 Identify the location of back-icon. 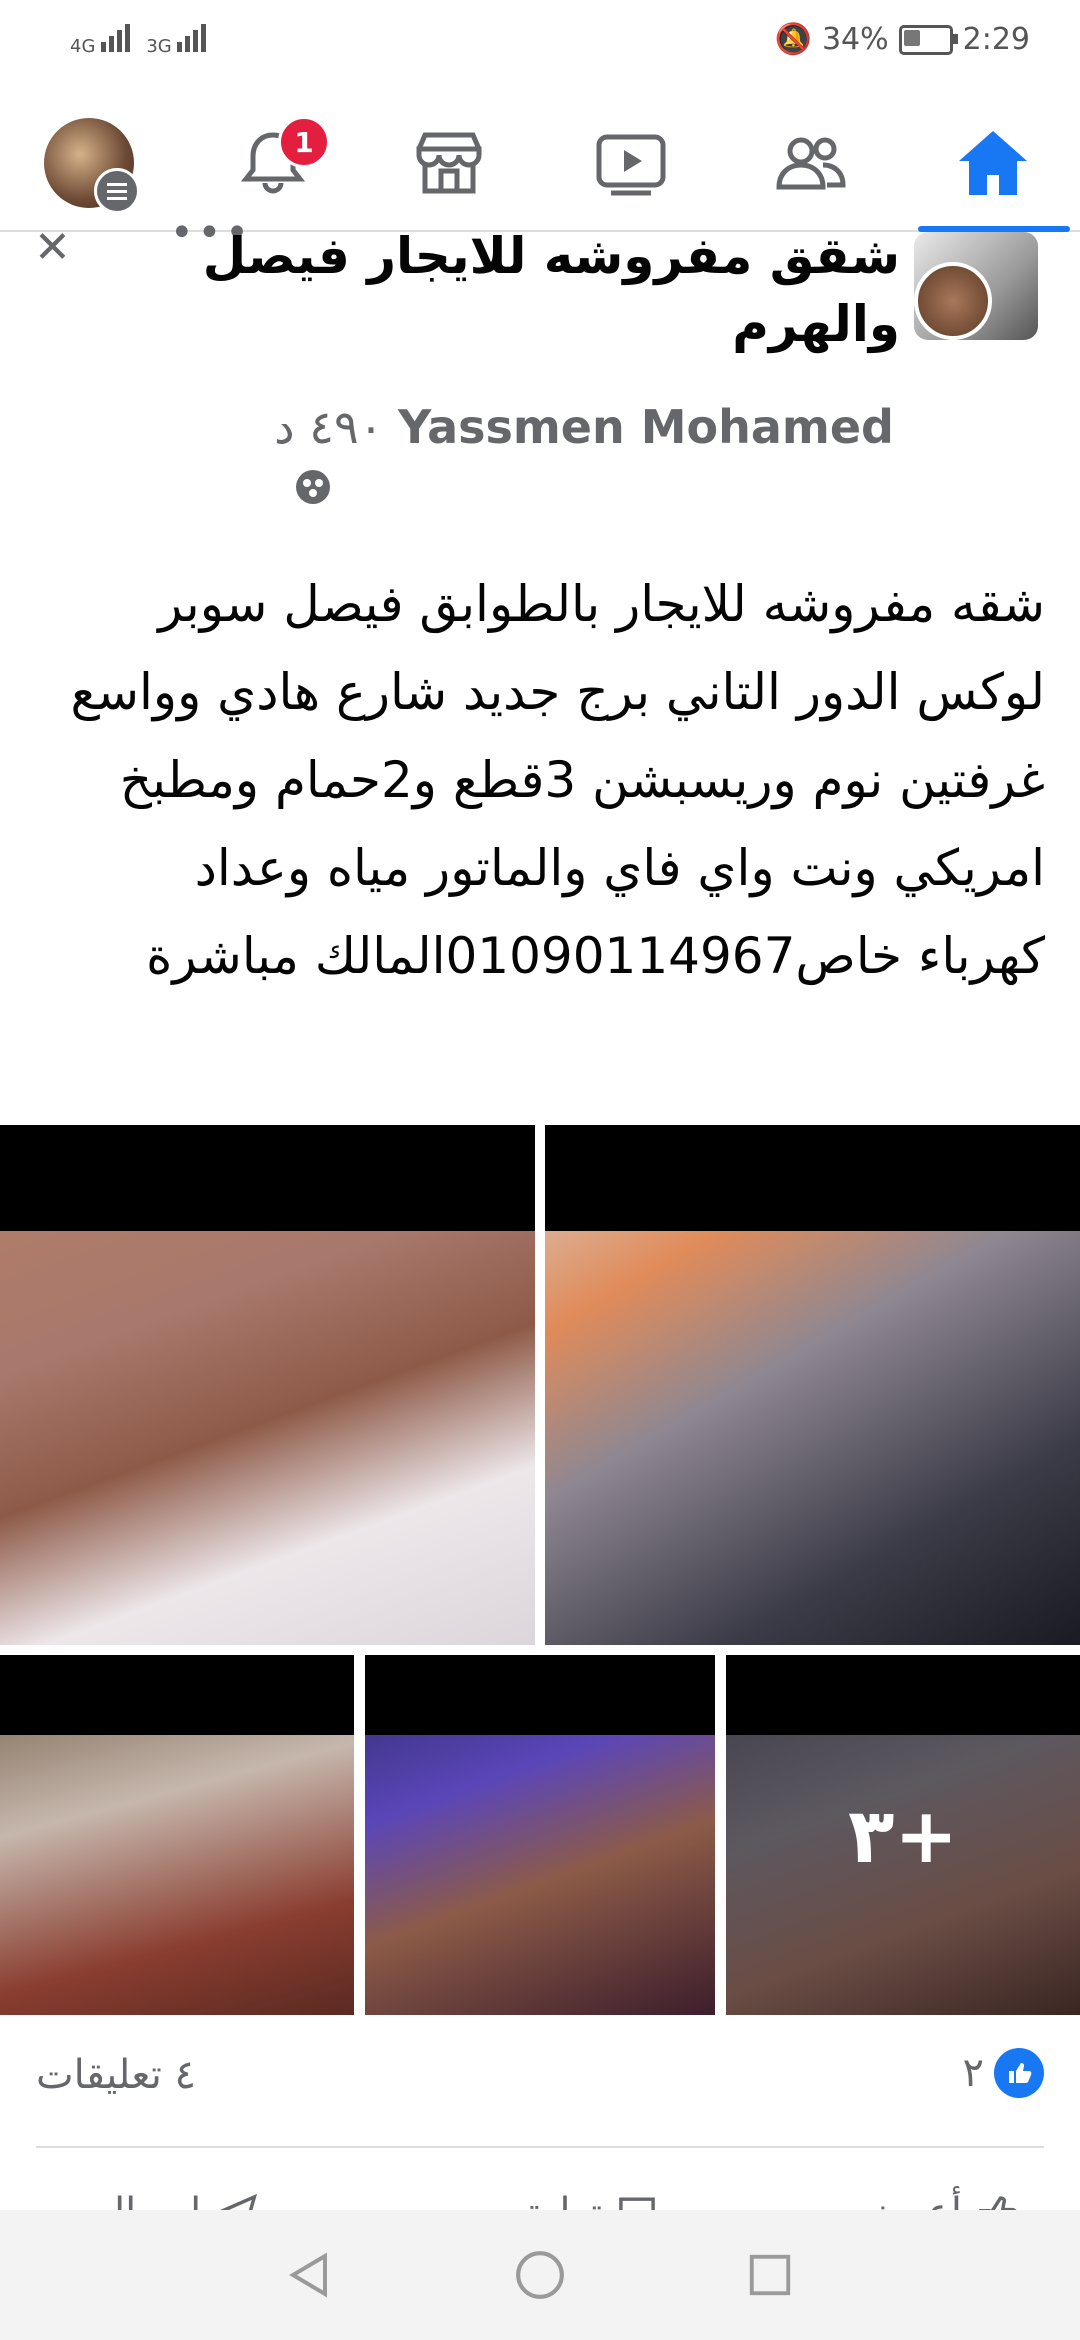
(308, 2275).